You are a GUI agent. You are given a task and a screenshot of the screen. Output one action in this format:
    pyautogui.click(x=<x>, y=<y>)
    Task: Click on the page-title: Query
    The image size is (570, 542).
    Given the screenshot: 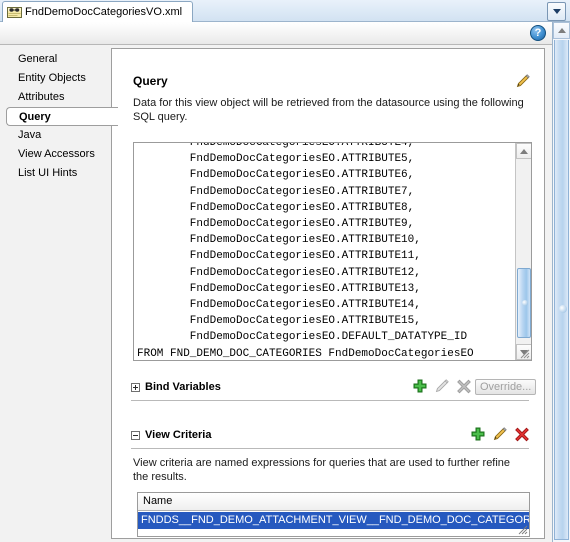 What is the action you would take?
    pyautogui.click(x=150, y=81)
    